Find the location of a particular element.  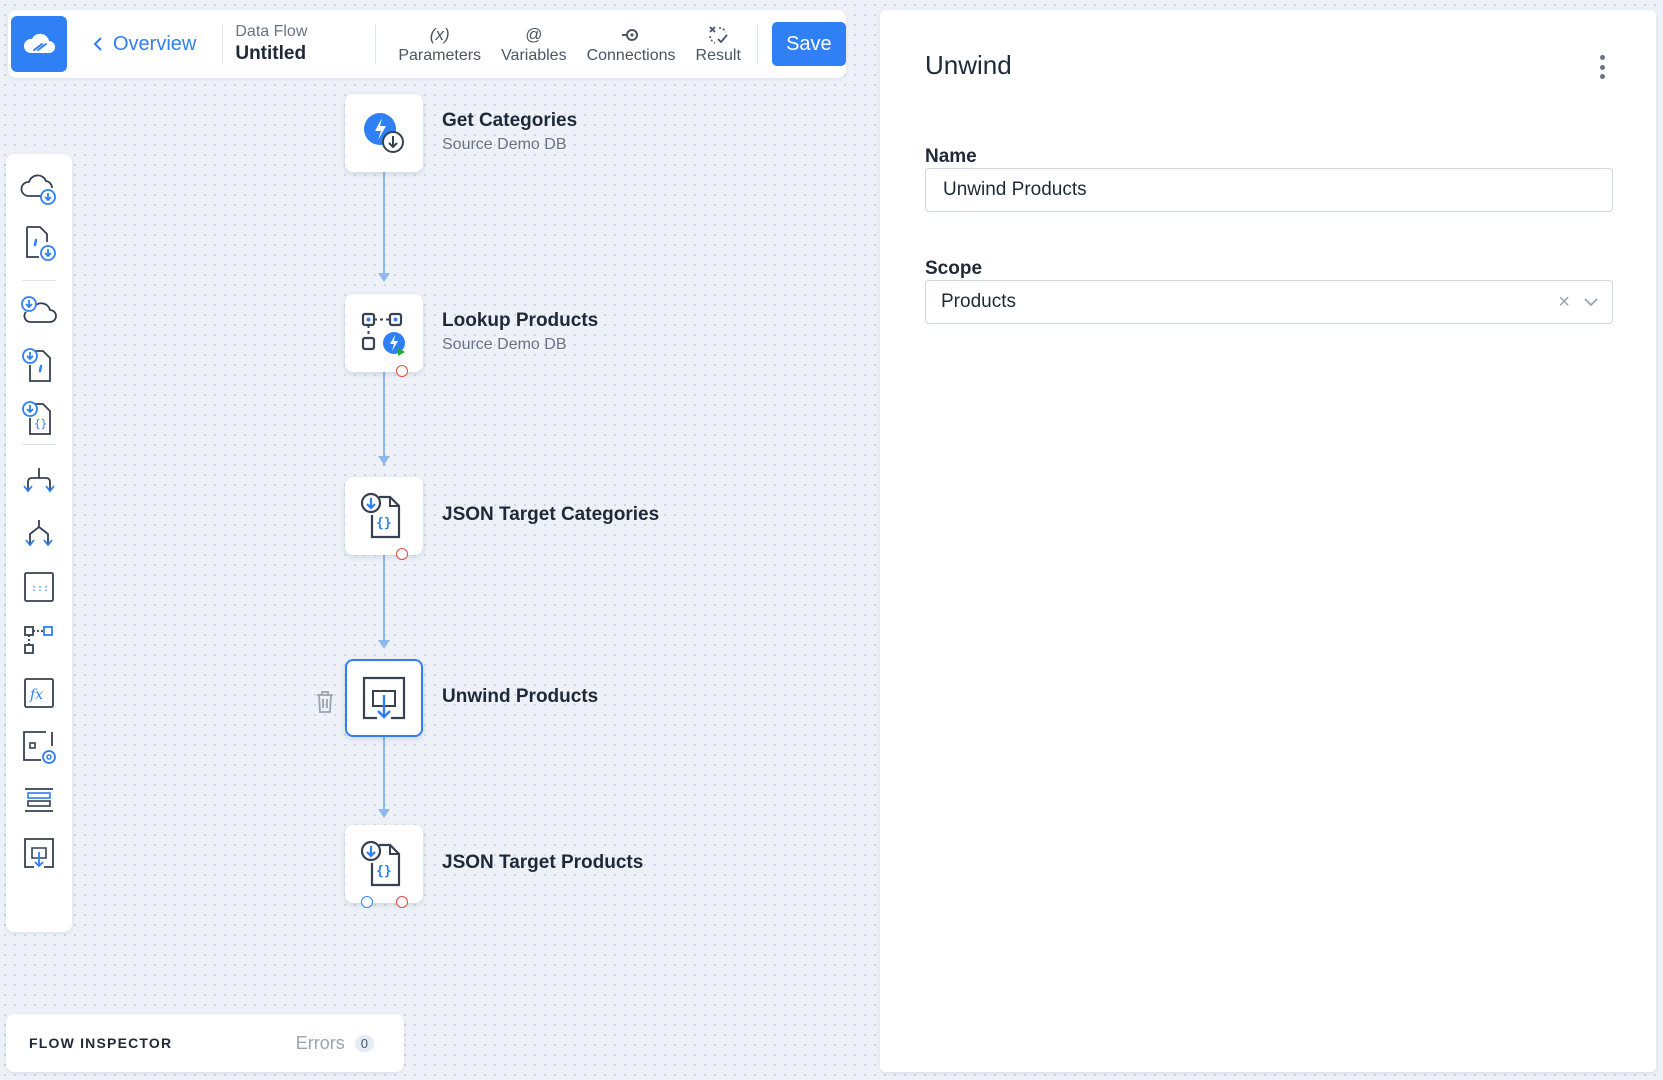

cloud-source-icon is located at coordinates (38, 189).